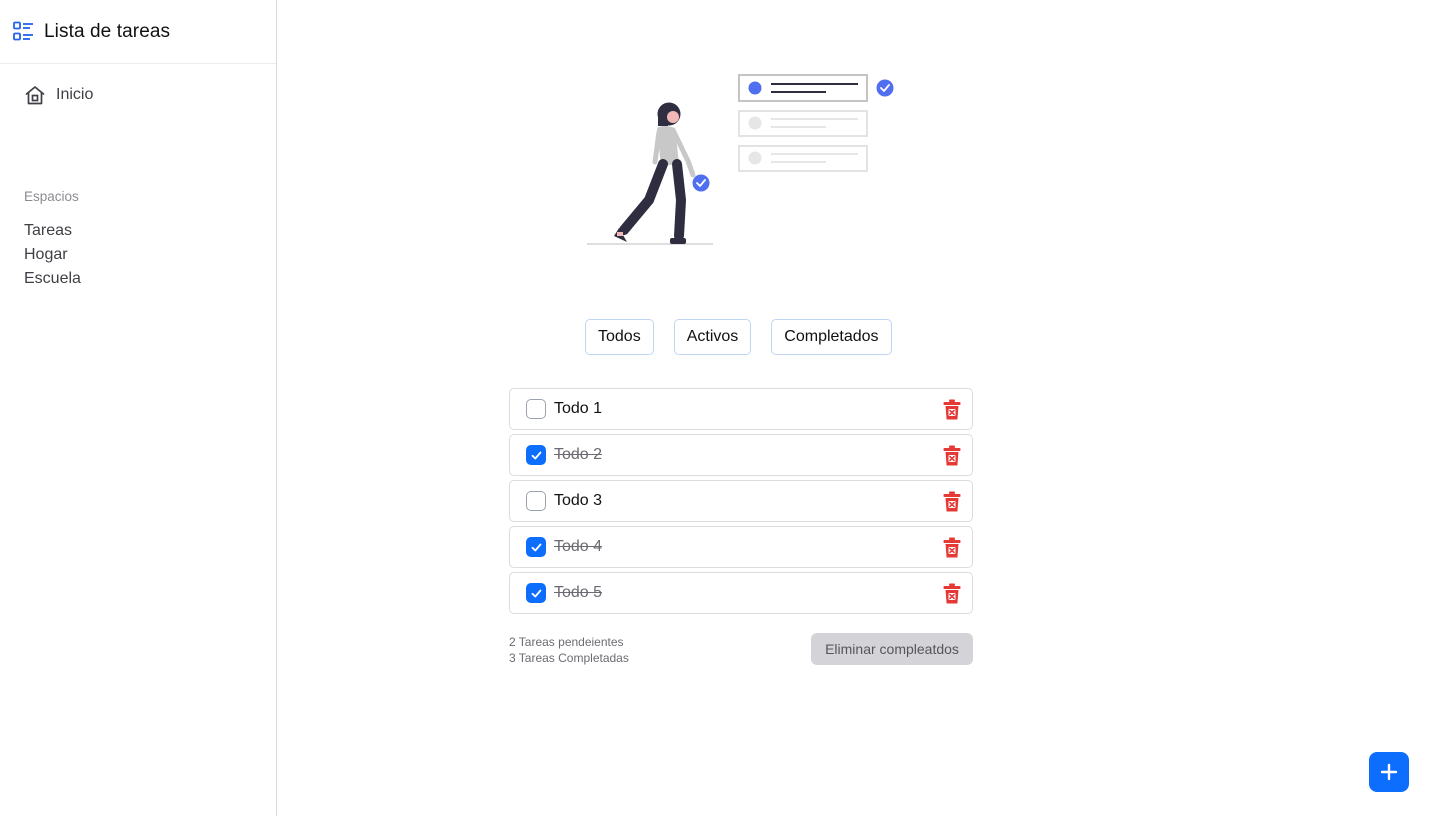  What do you see at coordinates (52, 233) in the screenshot?
I see `sidebar-item-tareas: Tareas` at bounding box center [52, 233].